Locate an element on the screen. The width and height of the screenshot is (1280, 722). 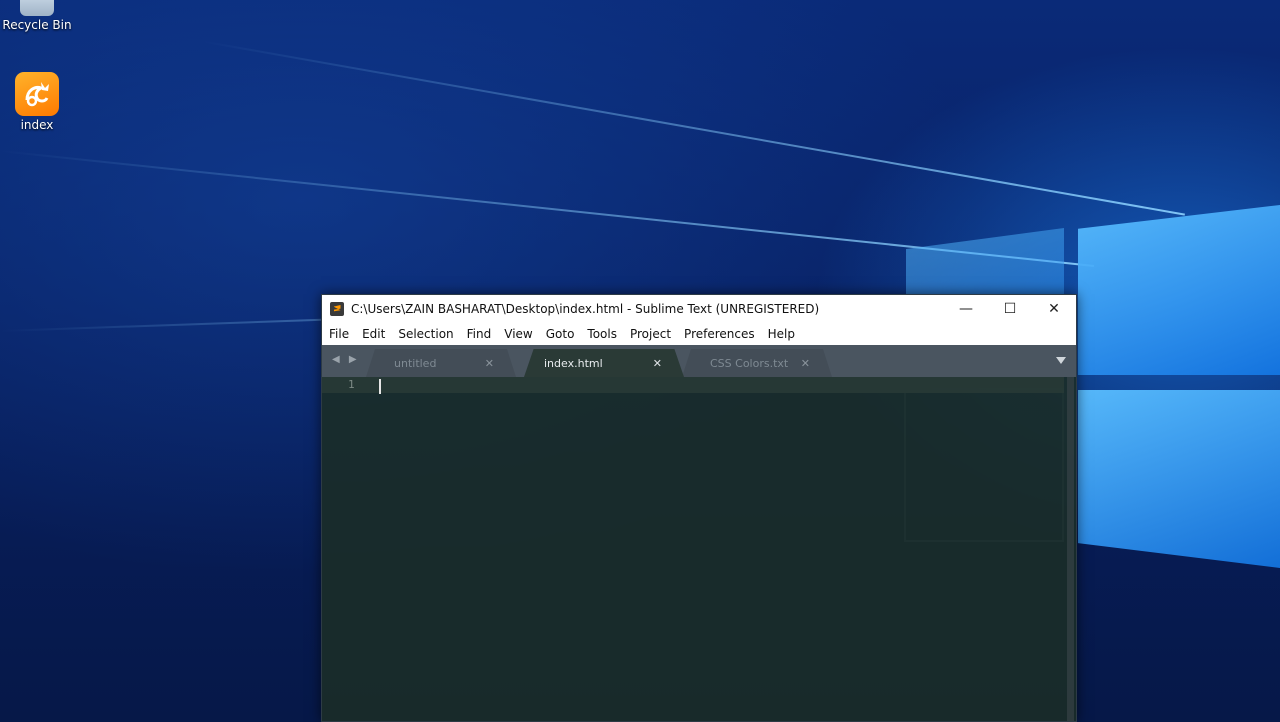
menu-view: View is located at coordinates (518, 334).